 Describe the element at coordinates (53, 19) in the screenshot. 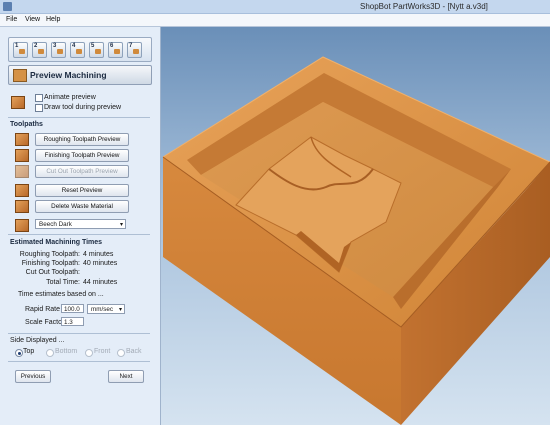

I see `menu-help: Help` at that location.